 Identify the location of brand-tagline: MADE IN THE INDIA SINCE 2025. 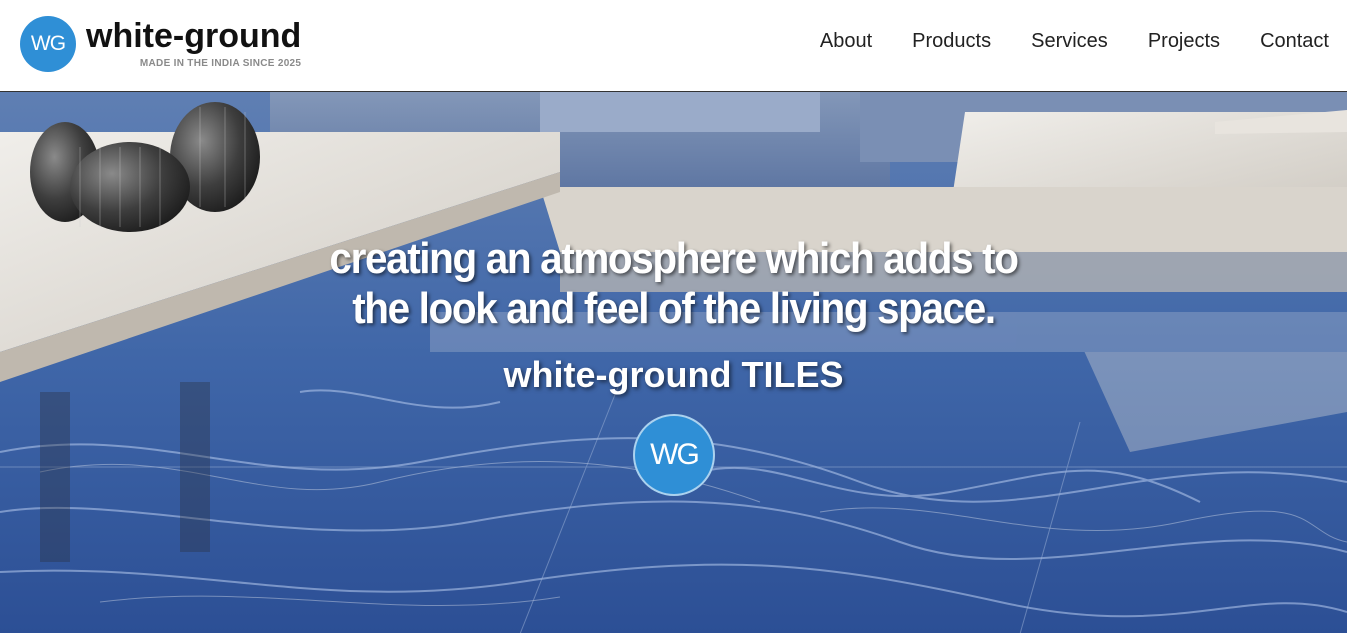
(220, 63).